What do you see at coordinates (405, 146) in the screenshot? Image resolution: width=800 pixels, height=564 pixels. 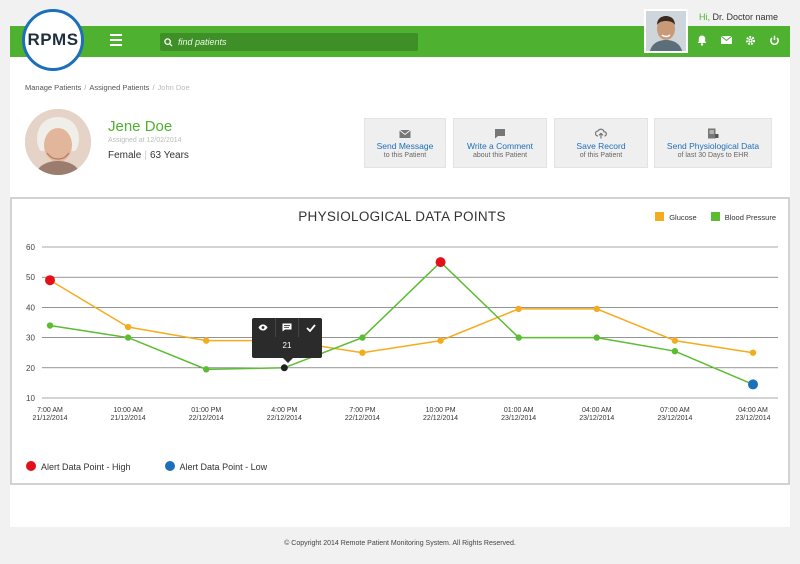 I see `send-message-title: Send Message` at bounding box center [405, 146].